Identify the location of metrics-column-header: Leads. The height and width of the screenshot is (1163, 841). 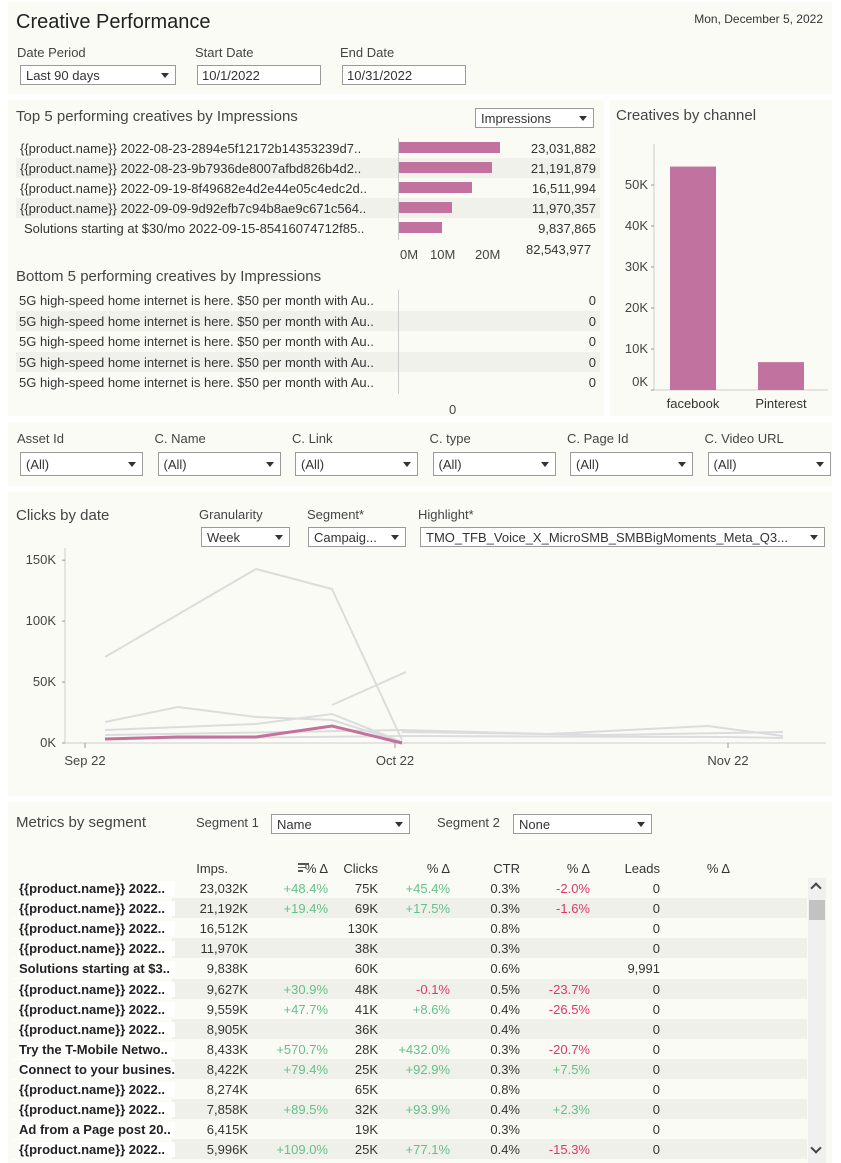
(620, 868).